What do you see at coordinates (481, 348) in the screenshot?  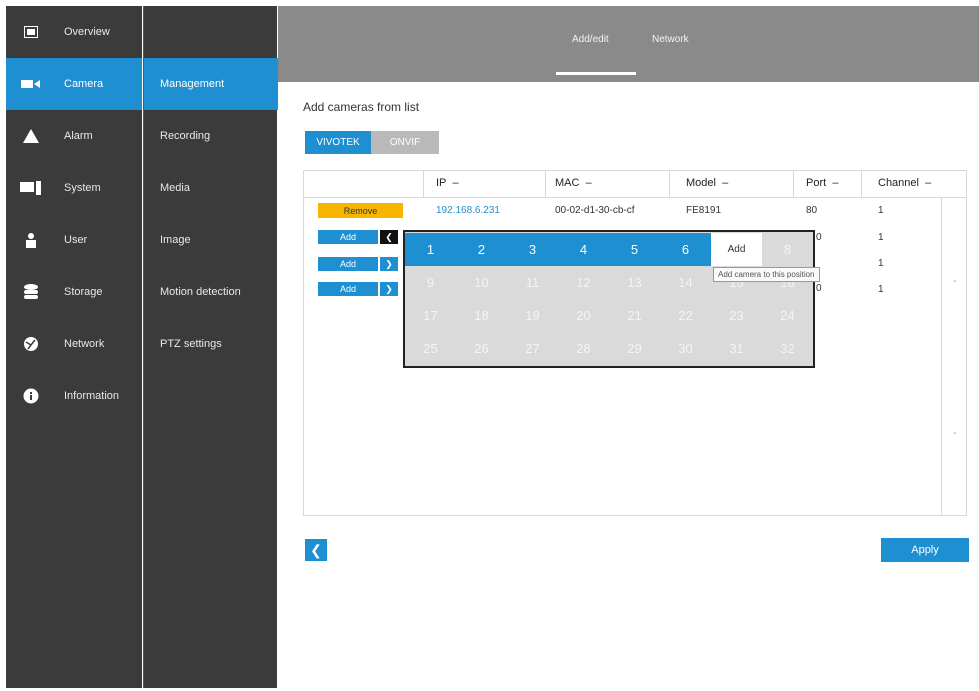 I see `position-cell: 26` at bounding box center [481, 348].